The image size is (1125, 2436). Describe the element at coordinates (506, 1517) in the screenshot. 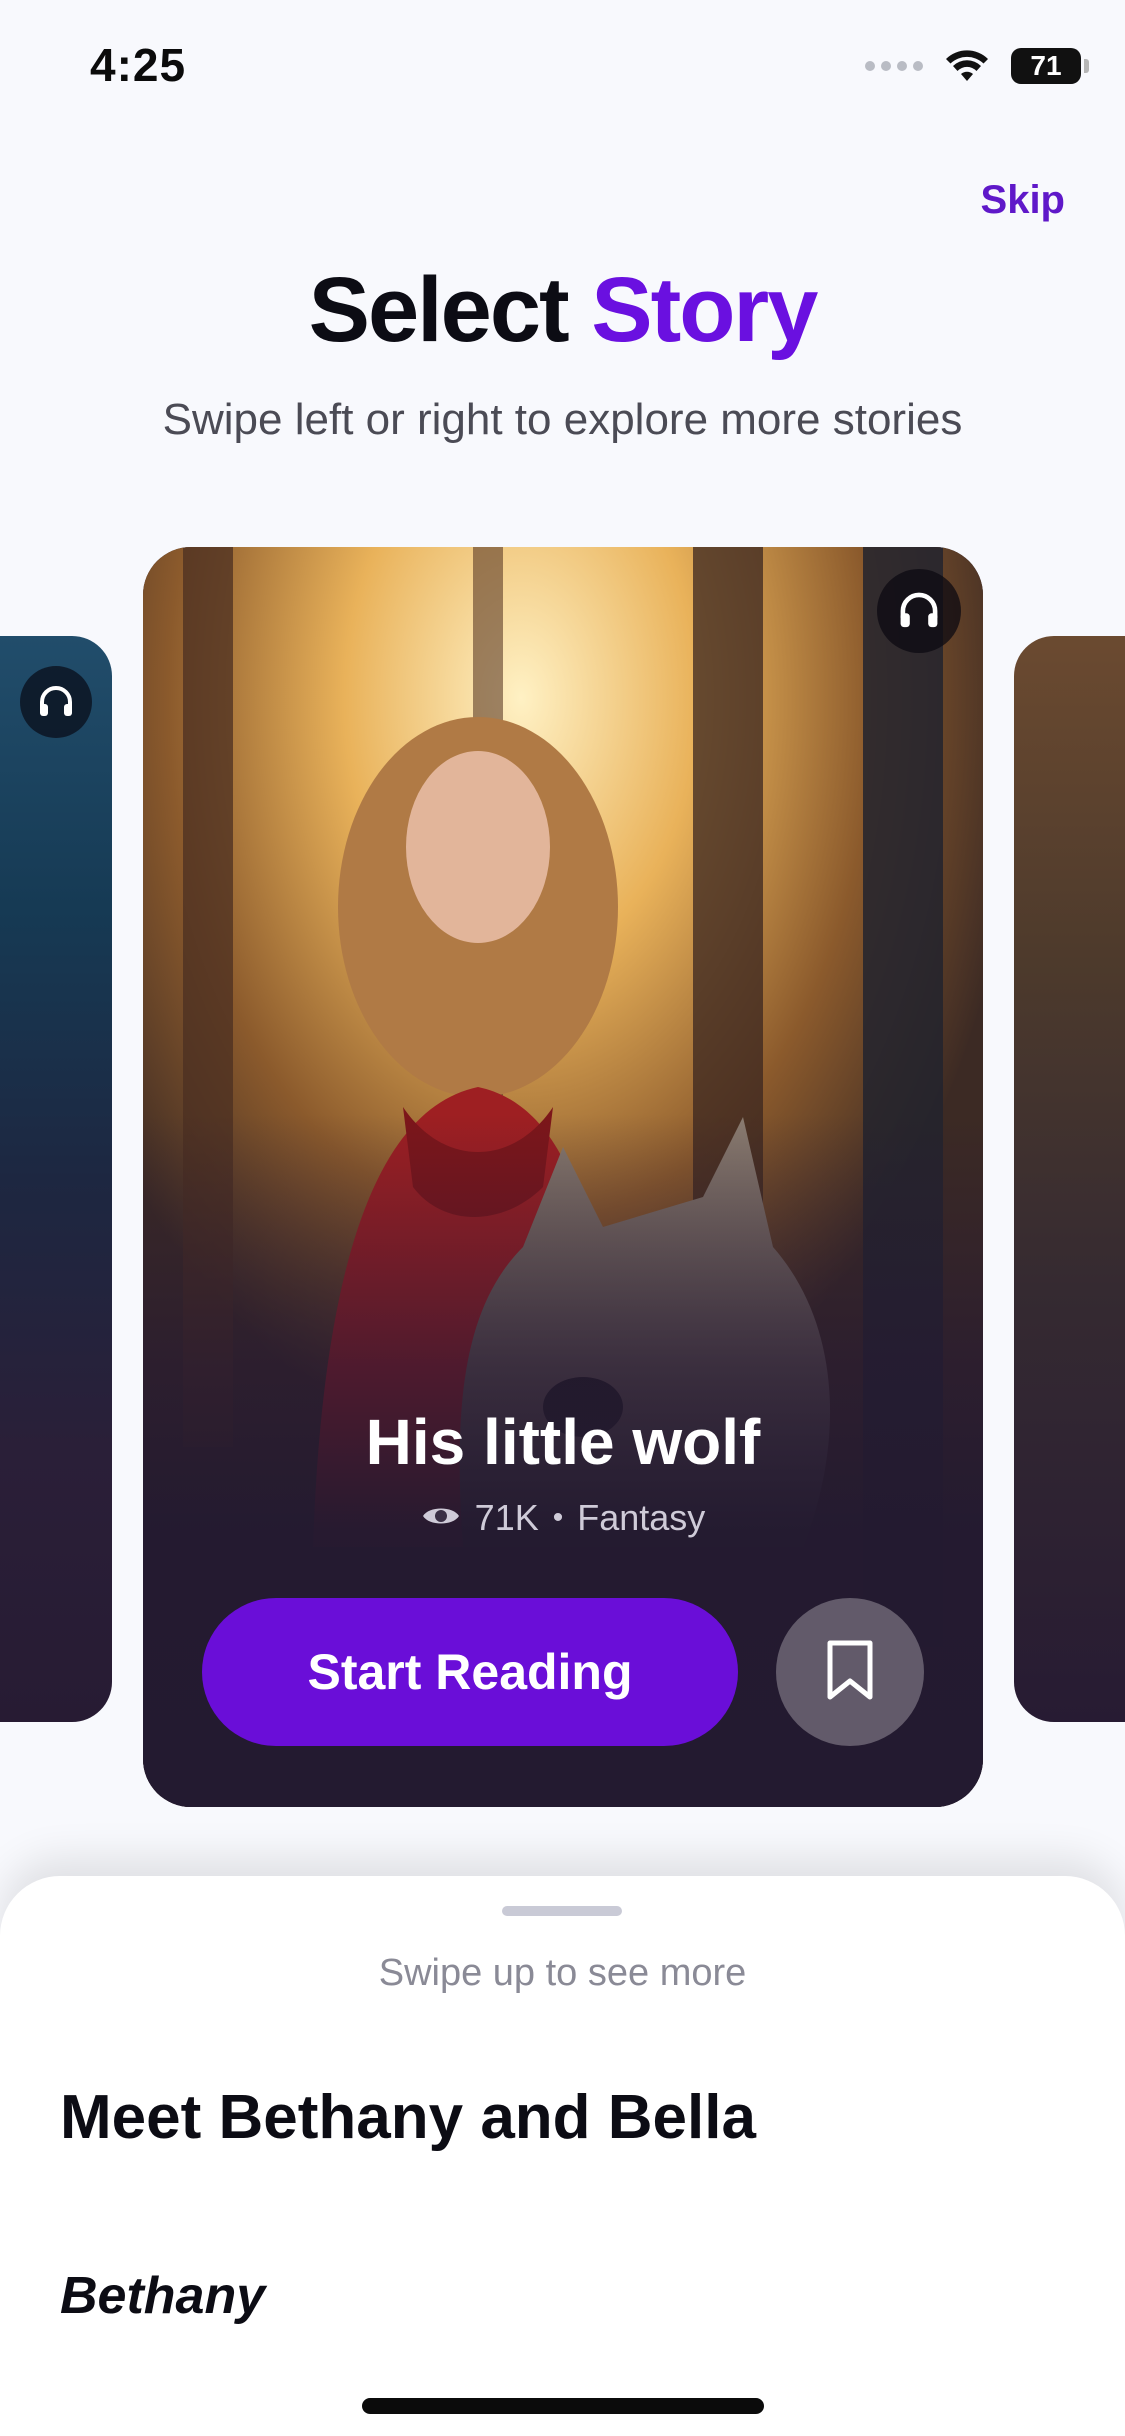

I see `story-views: 71K` at that location.